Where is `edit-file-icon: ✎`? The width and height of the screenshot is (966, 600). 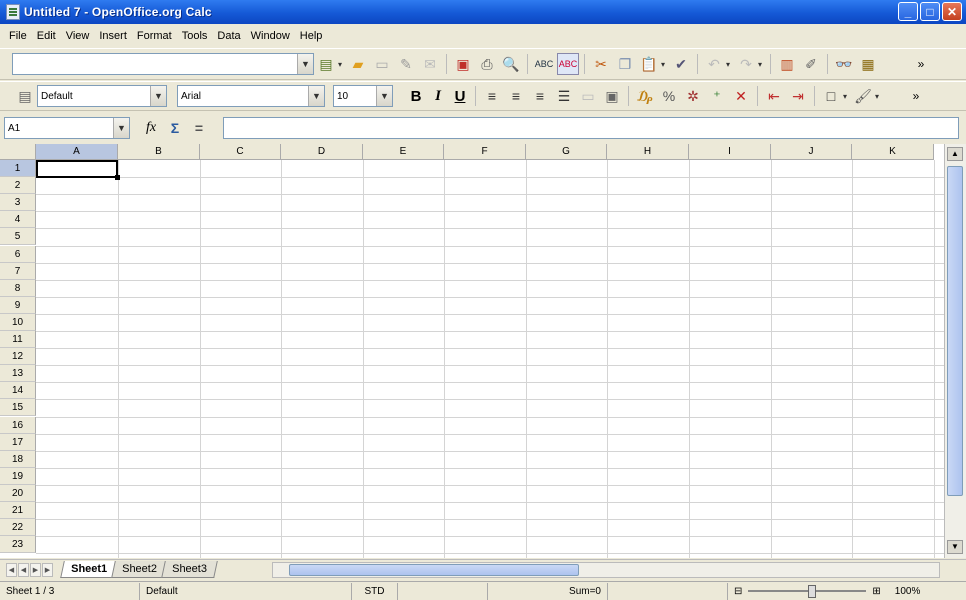 edit-file-icon: ✎ is located at coordinates (406, 64).